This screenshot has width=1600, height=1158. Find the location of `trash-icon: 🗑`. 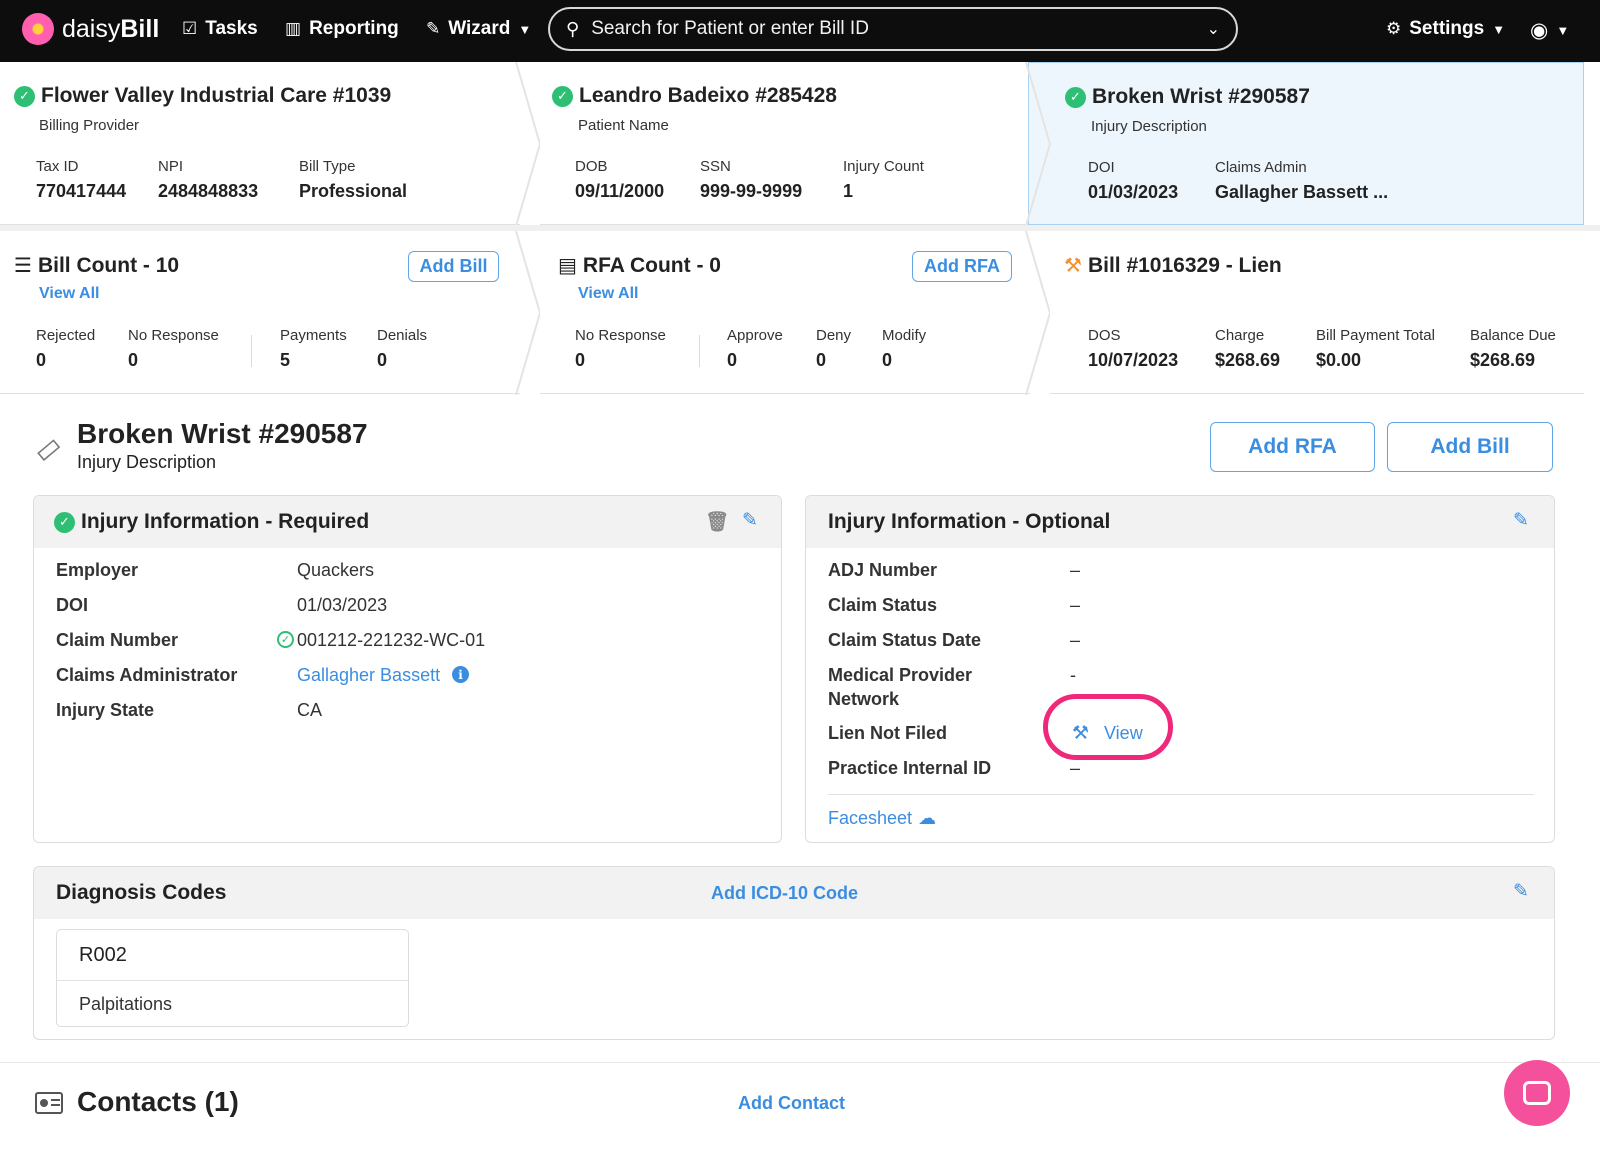

trash-icon: 🗑 is located at coordinates (717, 522).